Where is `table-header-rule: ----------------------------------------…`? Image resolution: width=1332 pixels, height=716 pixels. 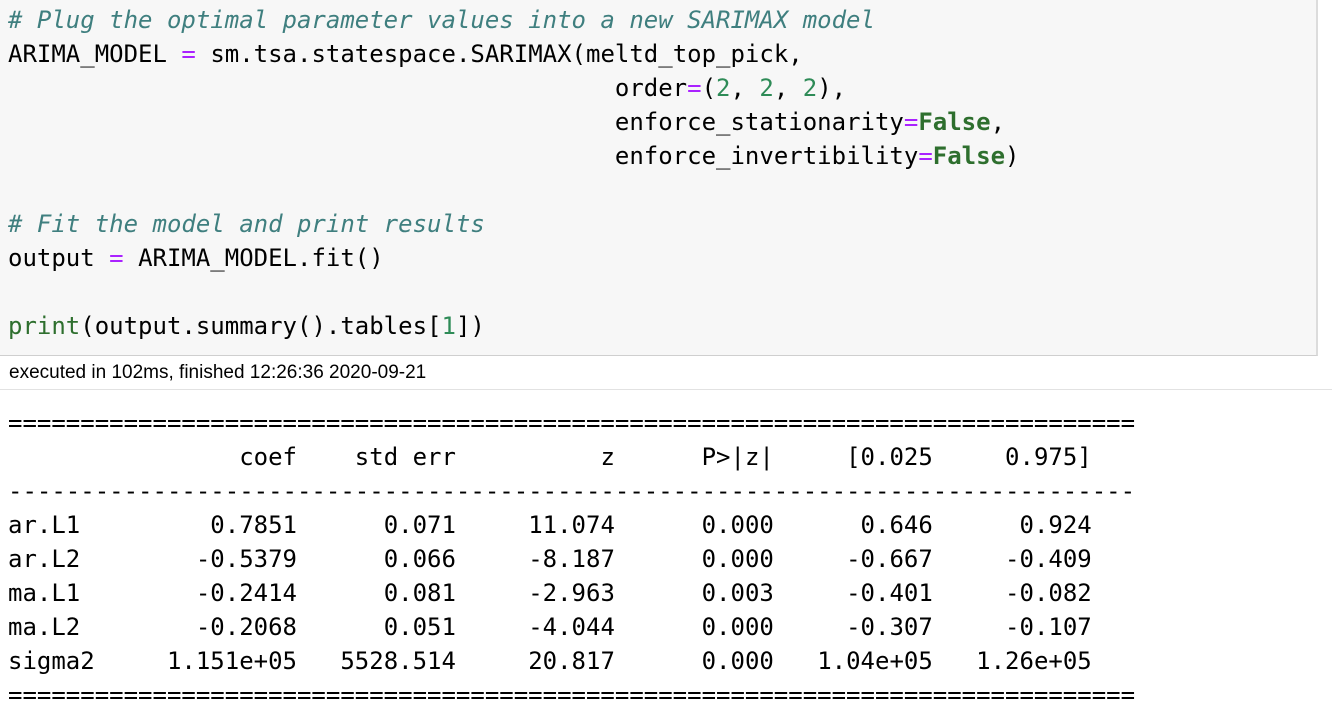
table-header-rule: ----------------------------------------… is located at coordinates (572, 491).